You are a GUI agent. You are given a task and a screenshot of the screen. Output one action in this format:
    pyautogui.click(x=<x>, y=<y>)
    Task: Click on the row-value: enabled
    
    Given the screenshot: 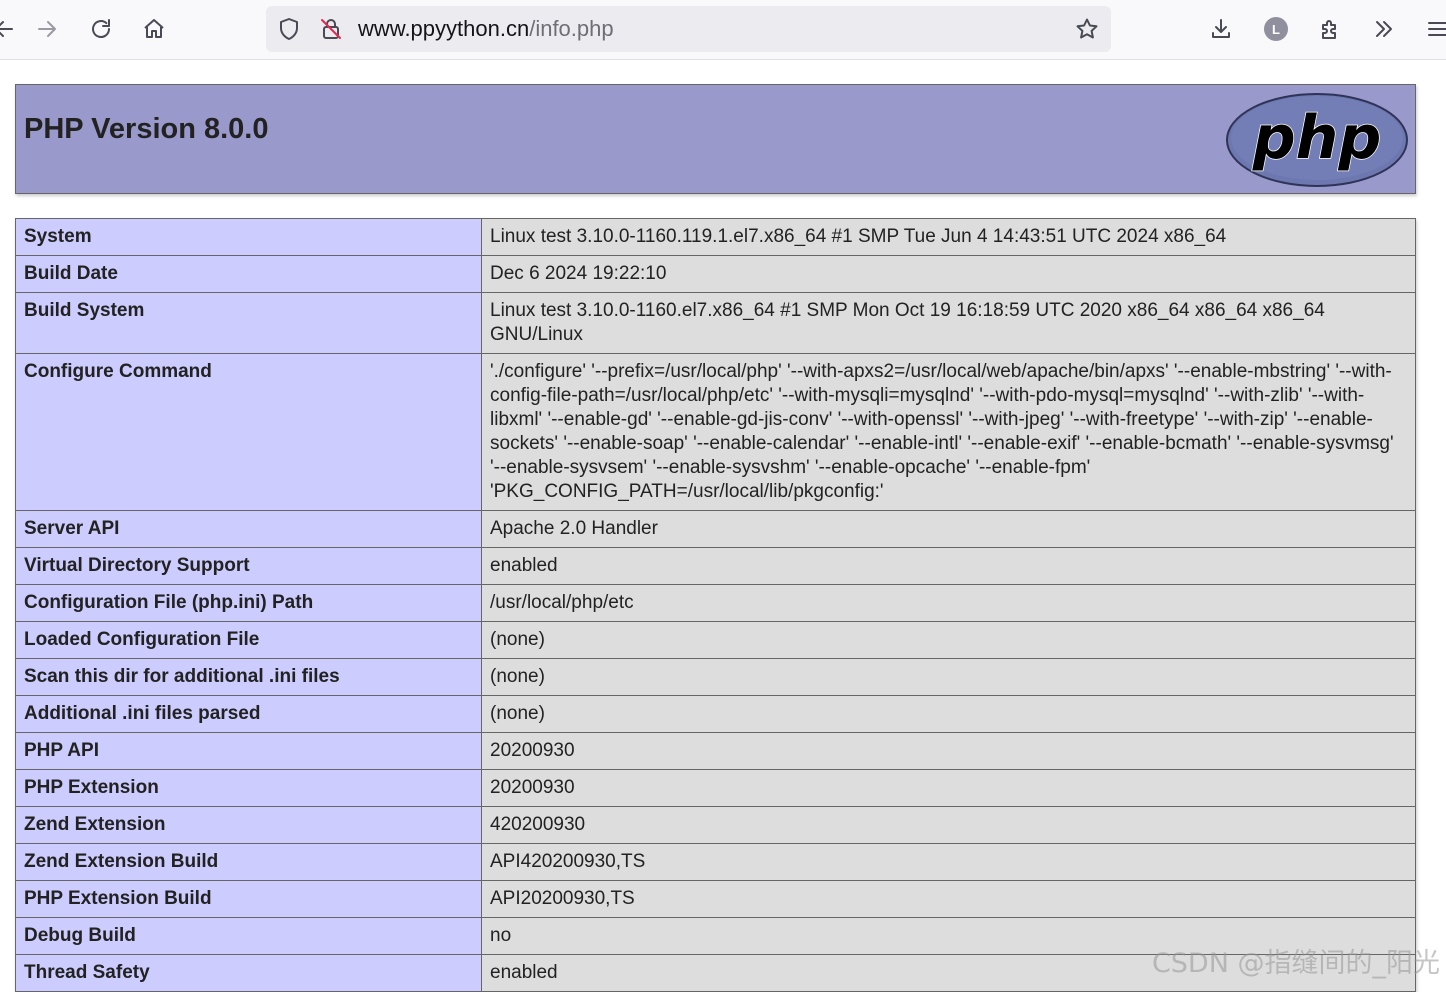 What is the action you would take?
    pyautogui.click(x=948, y=566)
    